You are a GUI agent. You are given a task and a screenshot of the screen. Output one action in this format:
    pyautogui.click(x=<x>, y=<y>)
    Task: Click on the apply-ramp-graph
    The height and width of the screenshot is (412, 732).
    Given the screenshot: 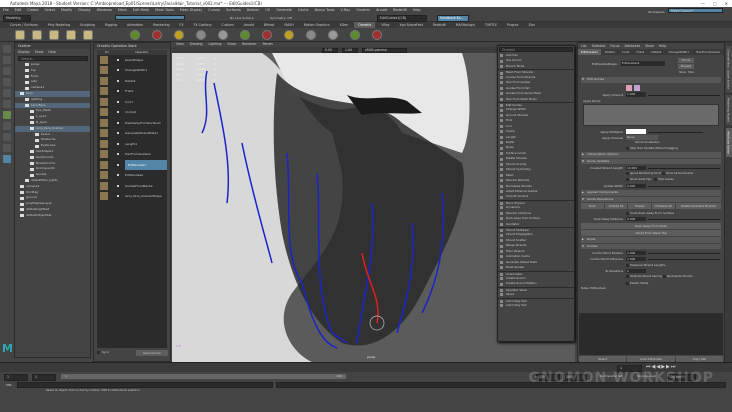 What is the action you would take?
    pyautogui.click(x=651, y=114)
    